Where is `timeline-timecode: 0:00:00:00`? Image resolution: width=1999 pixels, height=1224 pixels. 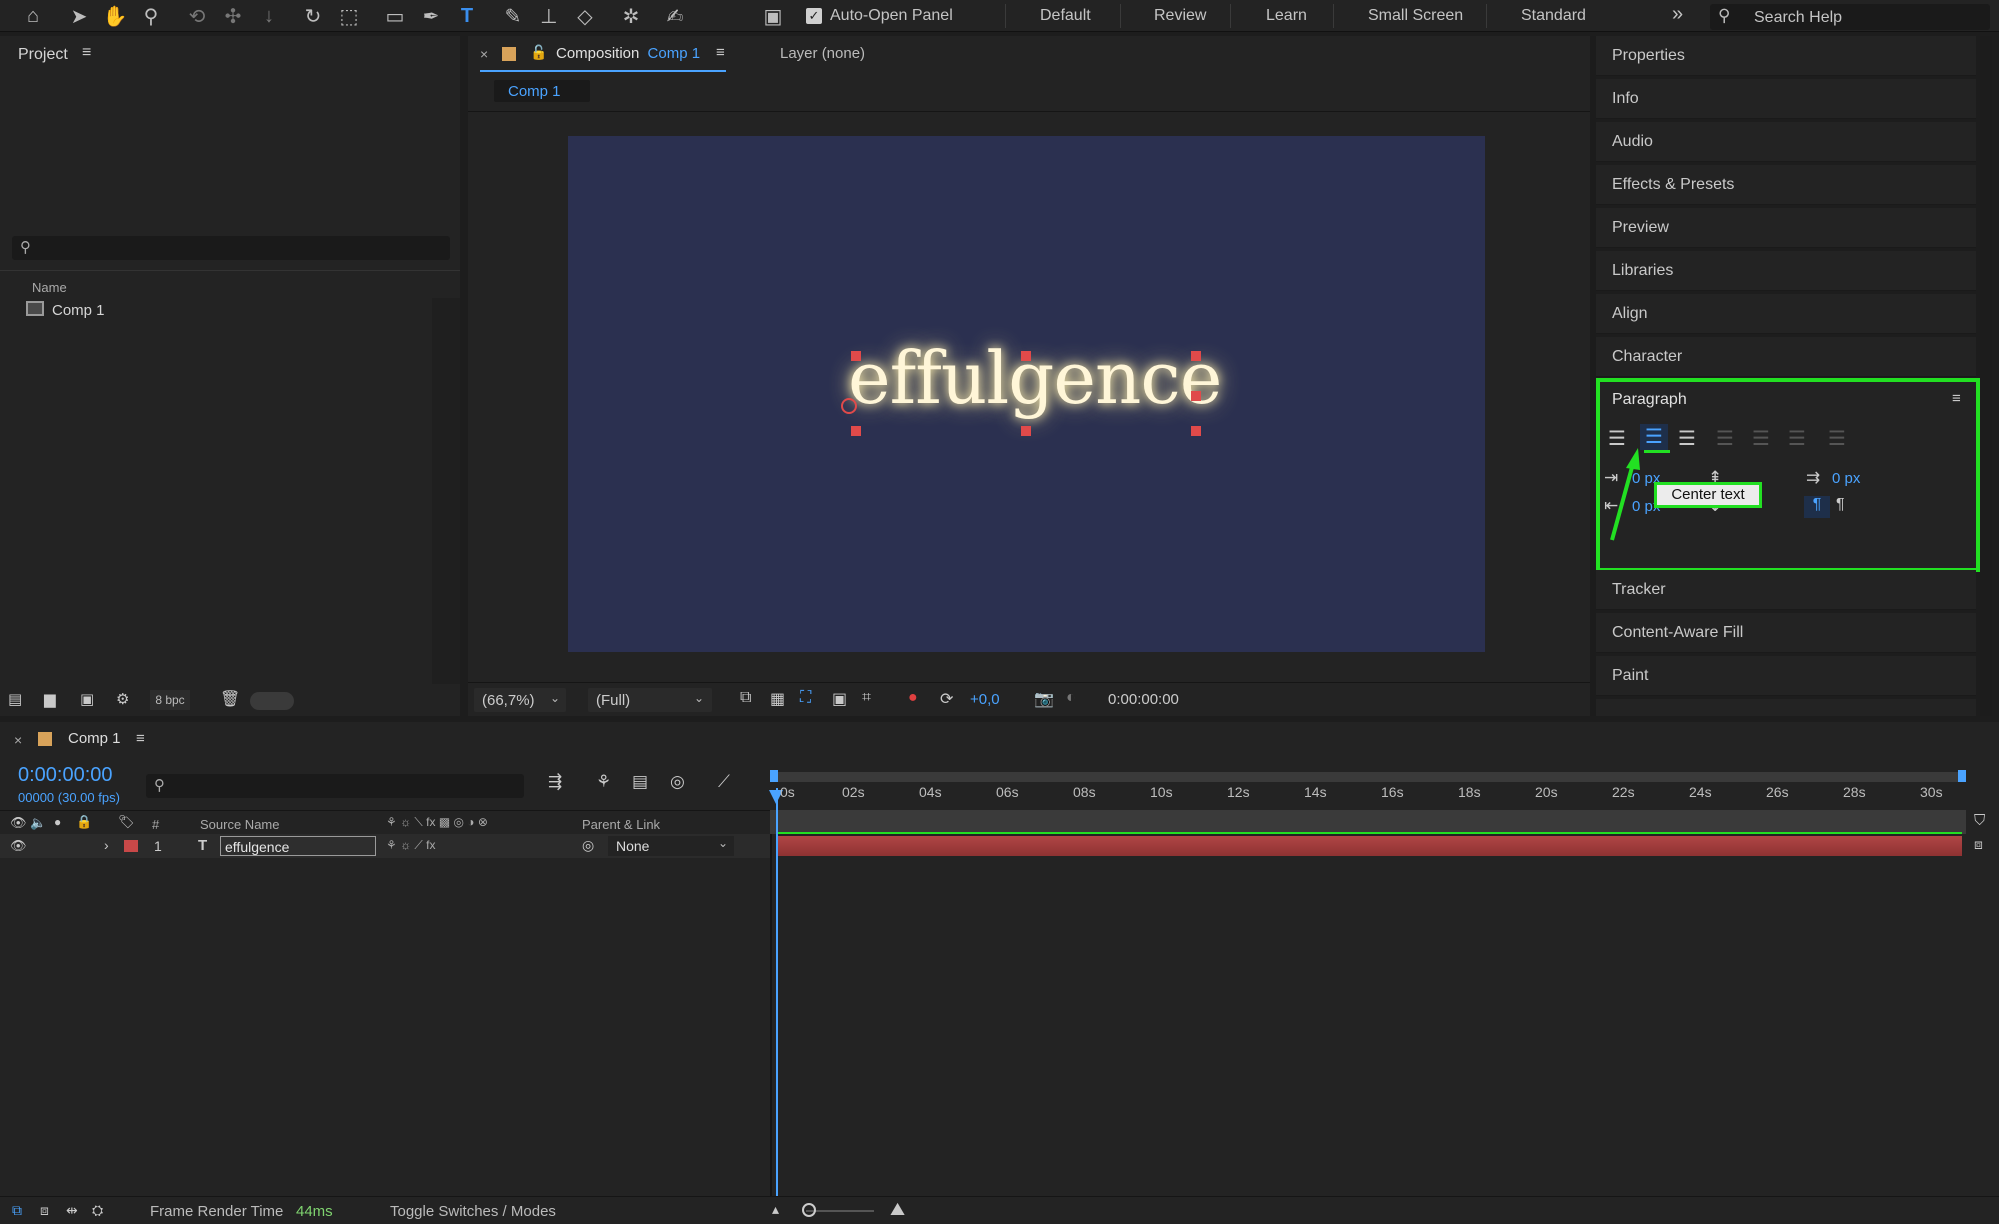
timeline-timecode: 0:00:00:00 is located at coordinates (65, 775).